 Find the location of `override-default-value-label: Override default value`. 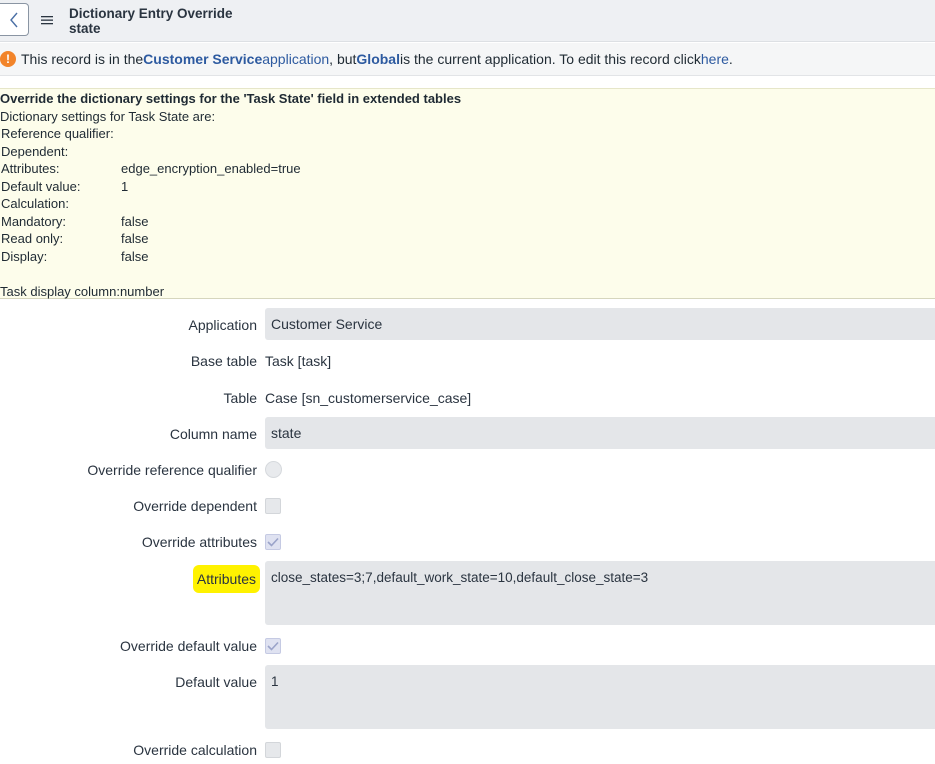

override-default-value-label: Override default value is located at coordinates (188, 646).